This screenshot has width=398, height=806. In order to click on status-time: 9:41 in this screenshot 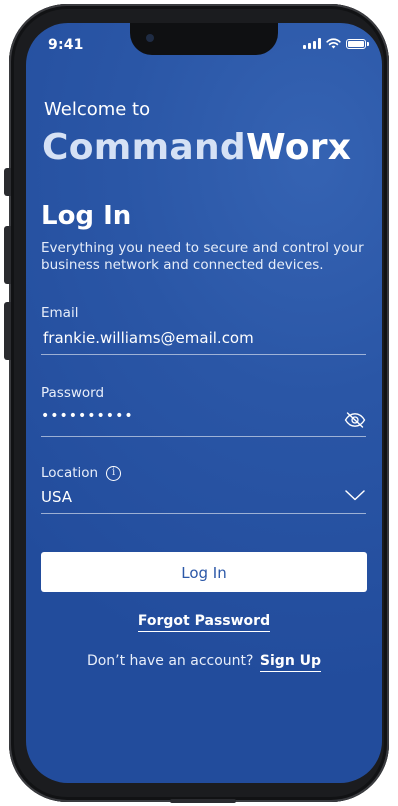, I will do `click(66, 45)`.